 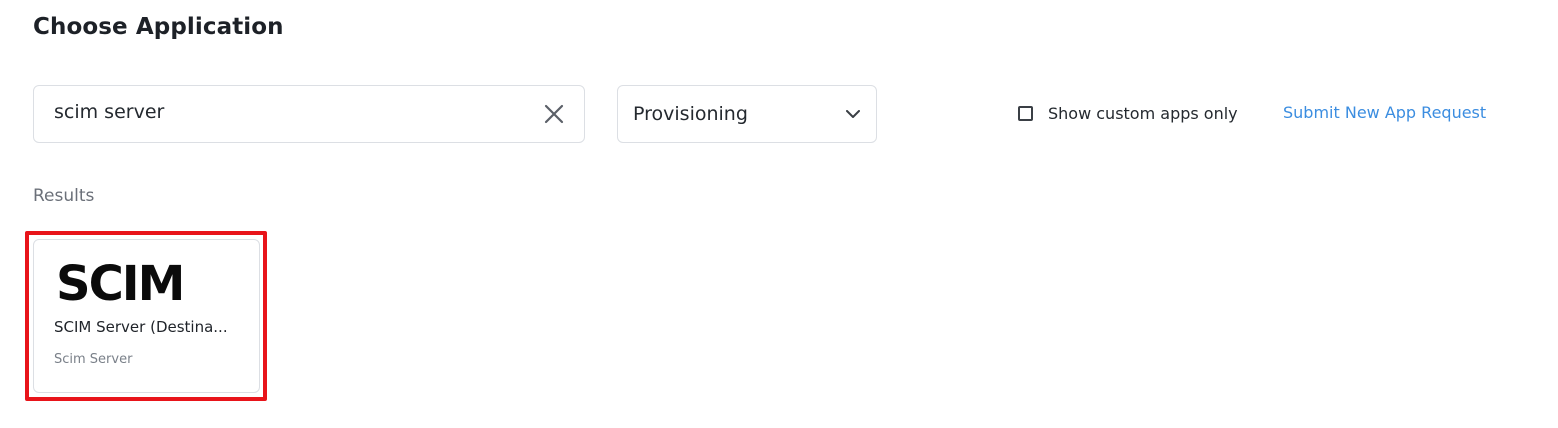 I want to click on category-dropdown: Provisioning, so click(x=747, y=114).